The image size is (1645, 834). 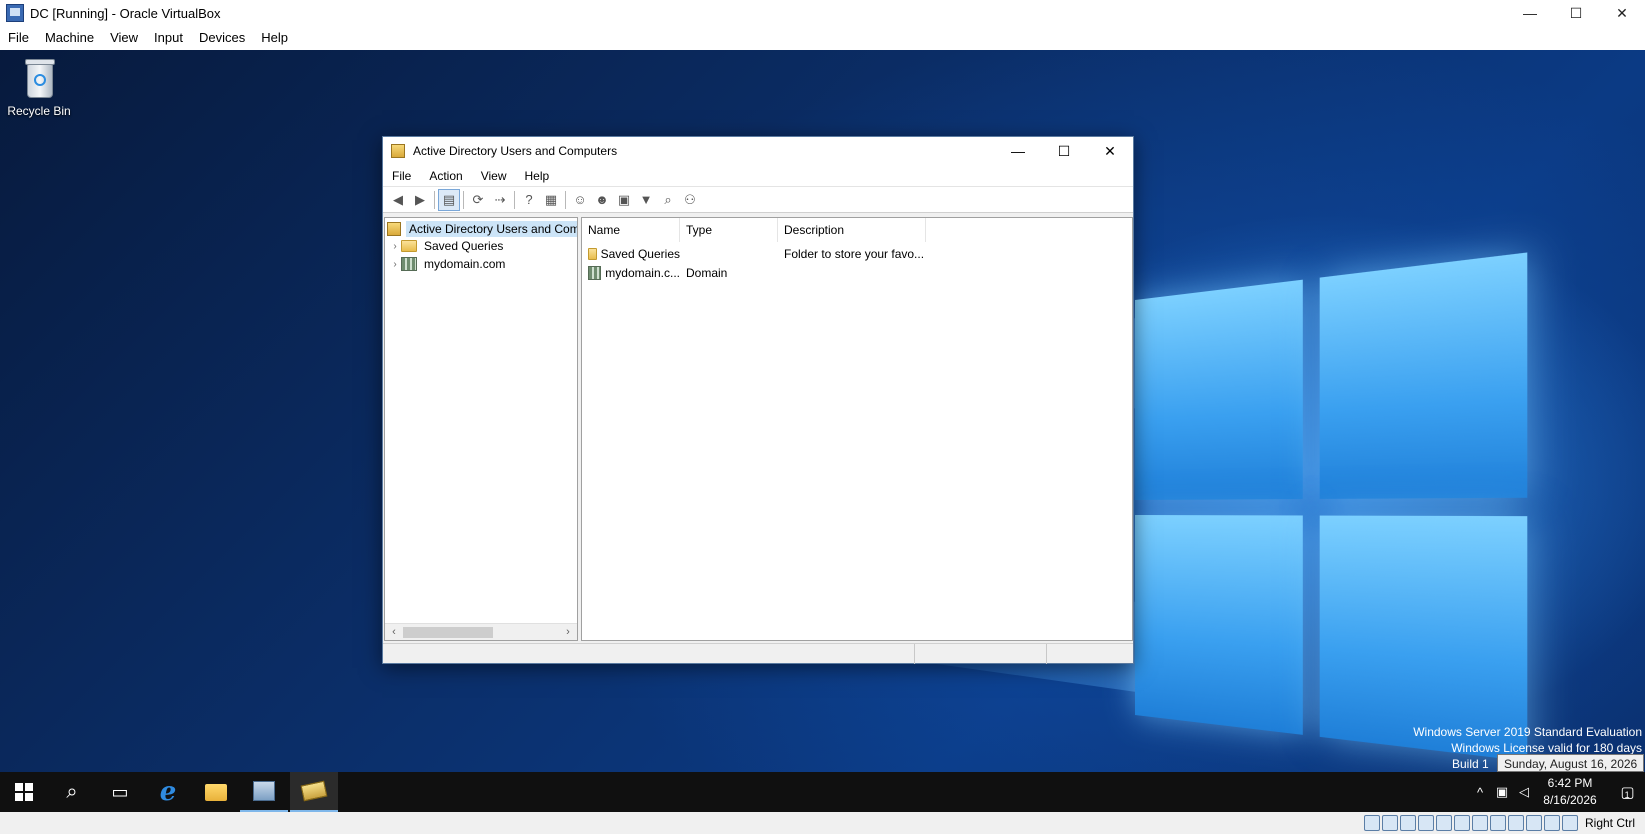 What do you see at coordinates (1527, 732) in the screenshot?
I see `watermark-line: Windows Server 2019 Standard Evaluation` at bounding box center [1527, 732].